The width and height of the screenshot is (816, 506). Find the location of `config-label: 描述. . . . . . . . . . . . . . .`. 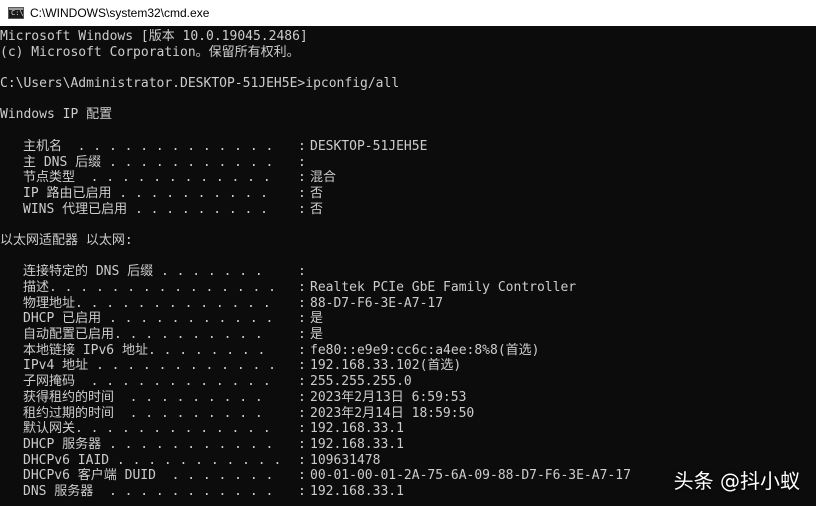

config-label: 描述. . . . . . . . . . . . . . . is located at coordinates (149, 287).